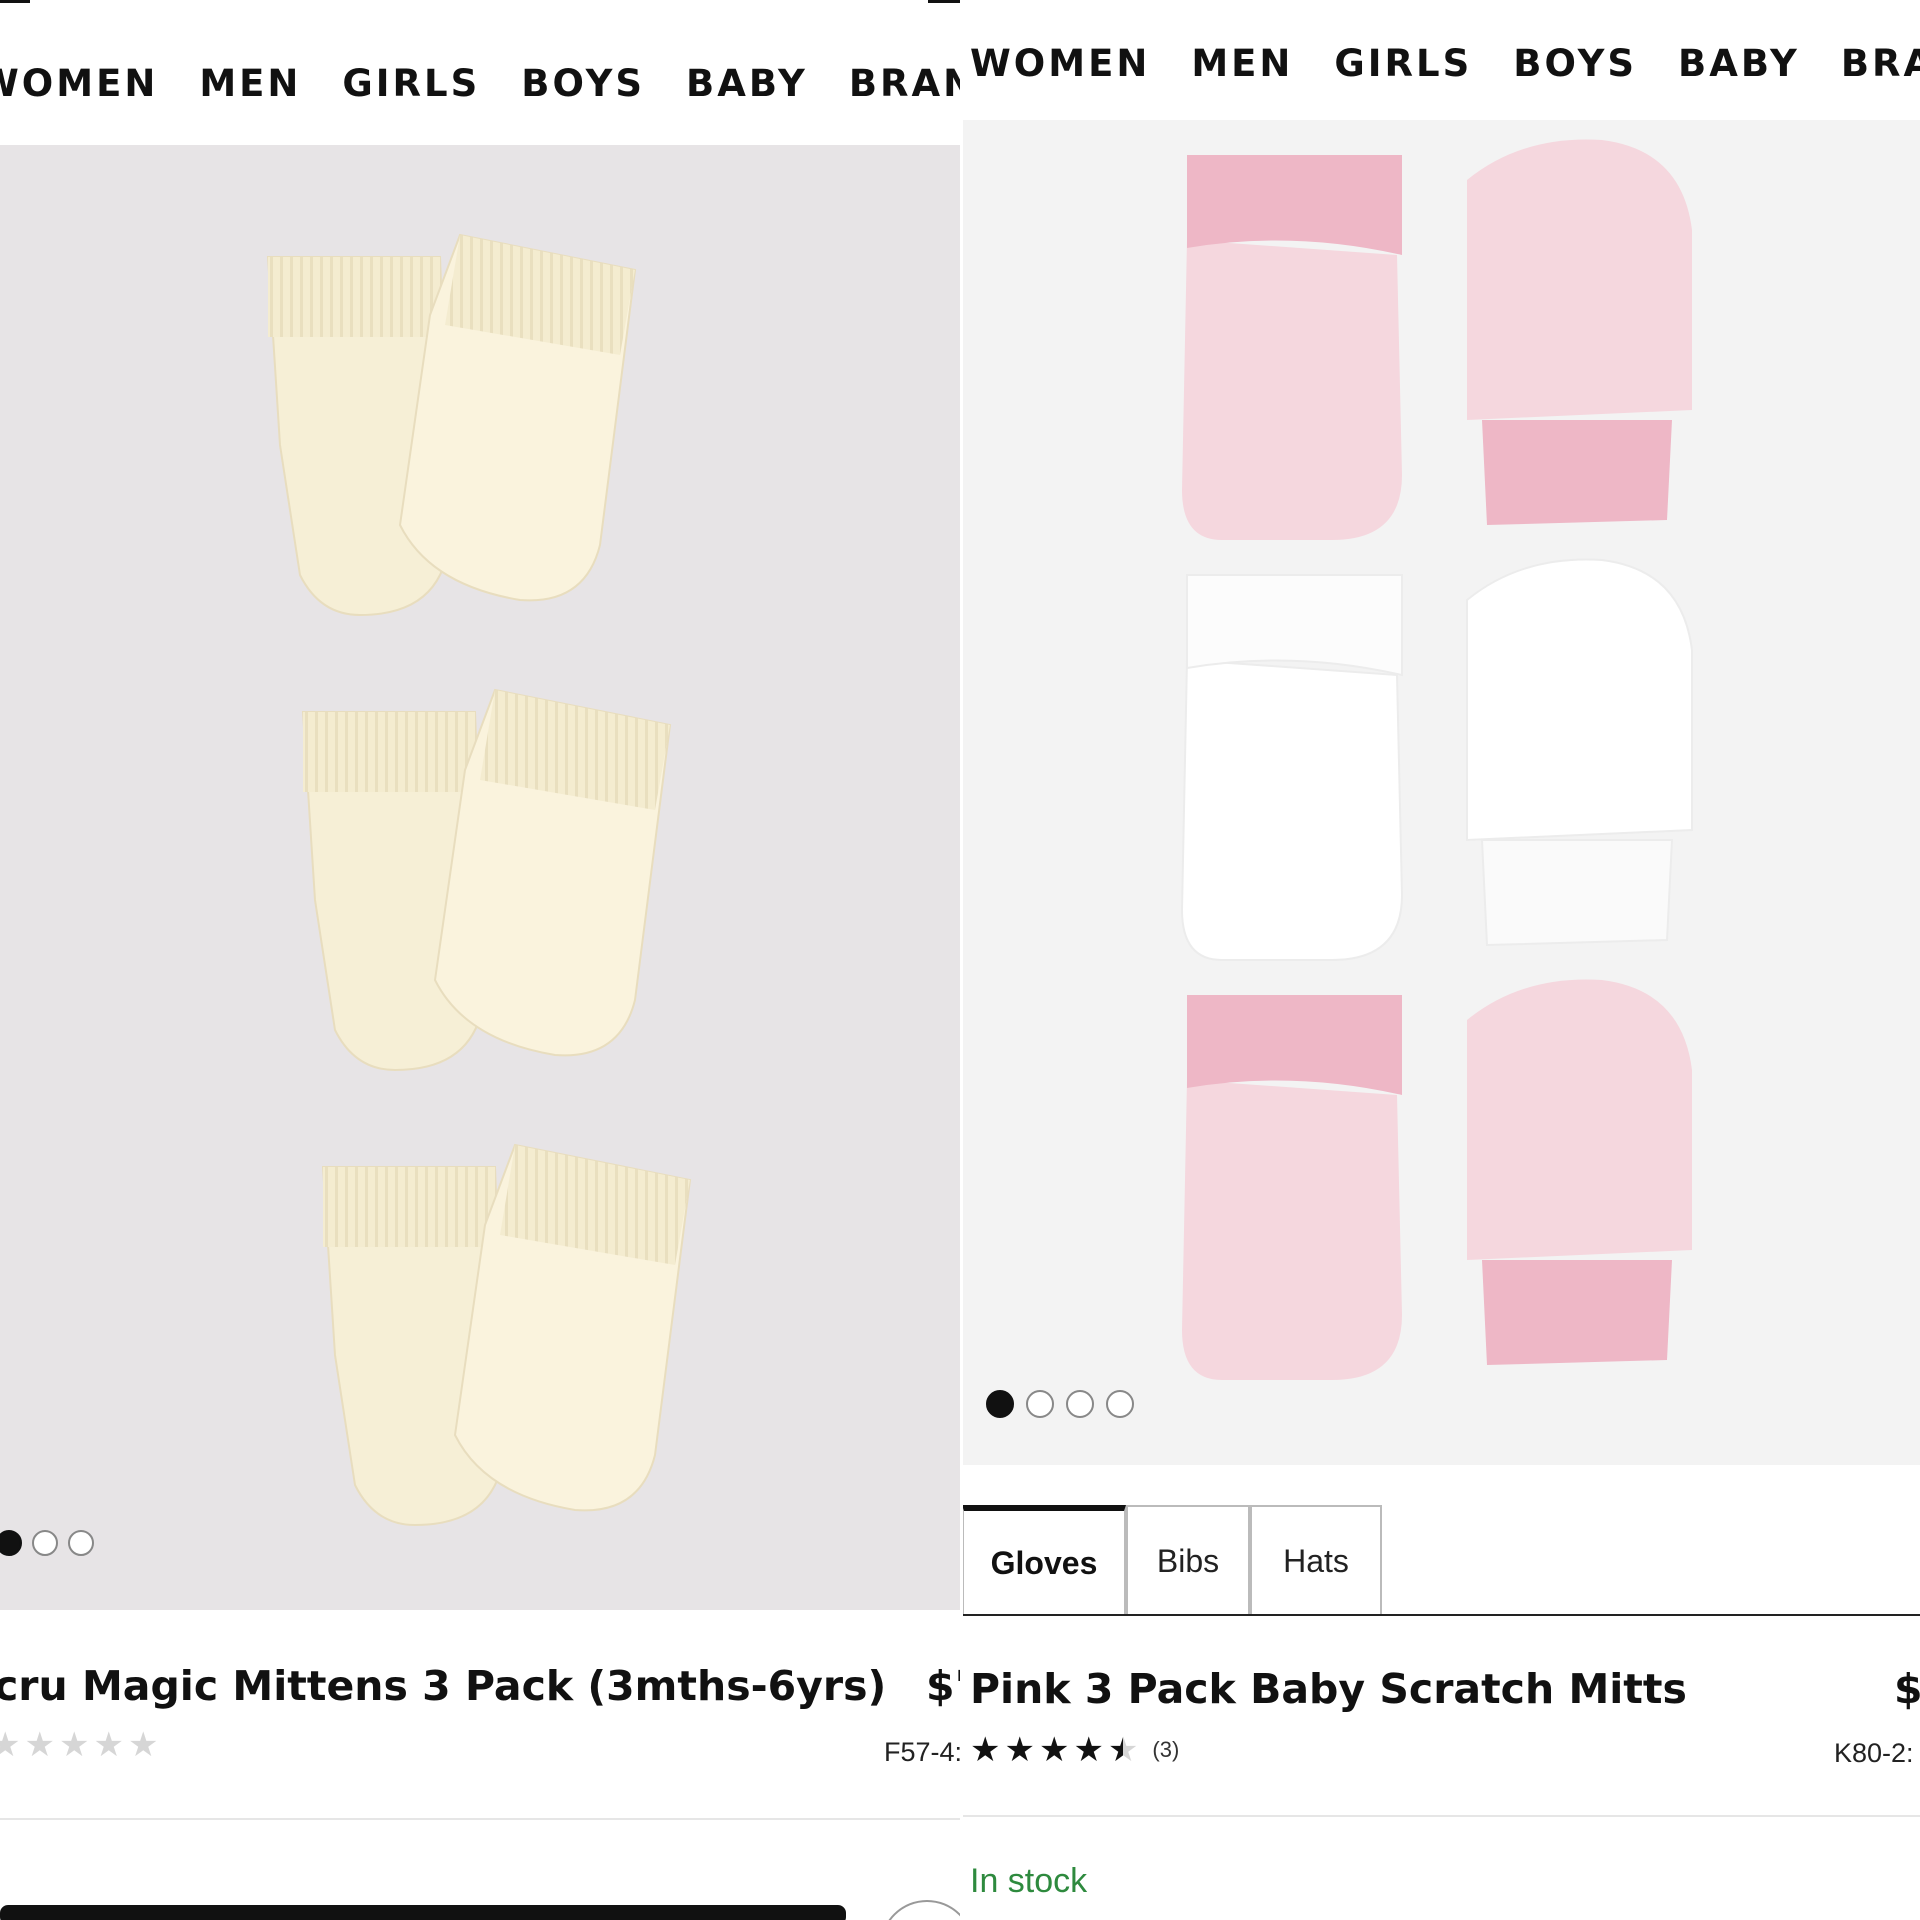 The image size is (1920, 1920). I want to click on product-code: K80-2:, so click(1874, 1753).